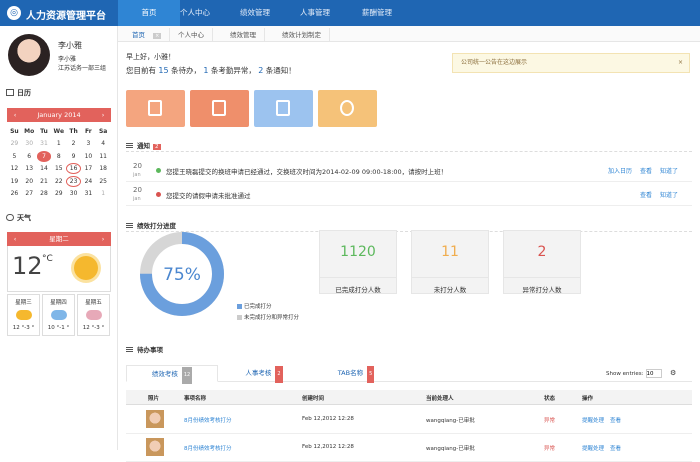  Describe the element at coordinates (143, 145) in the screenshot. I see `notify-section-title: 通知 2` at that location.